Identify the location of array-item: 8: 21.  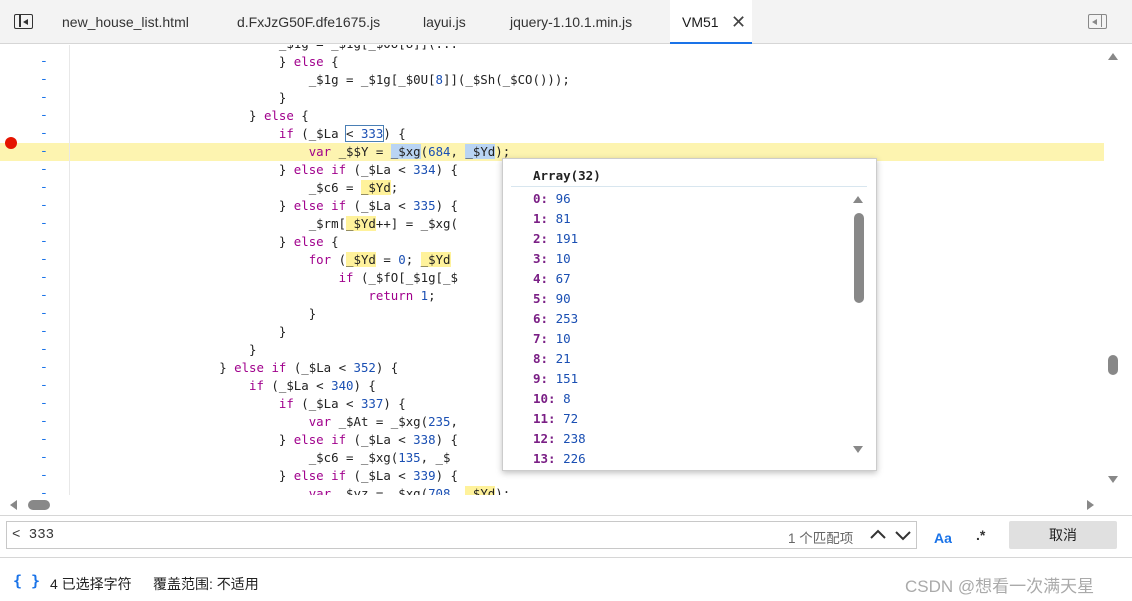
(552, 359).